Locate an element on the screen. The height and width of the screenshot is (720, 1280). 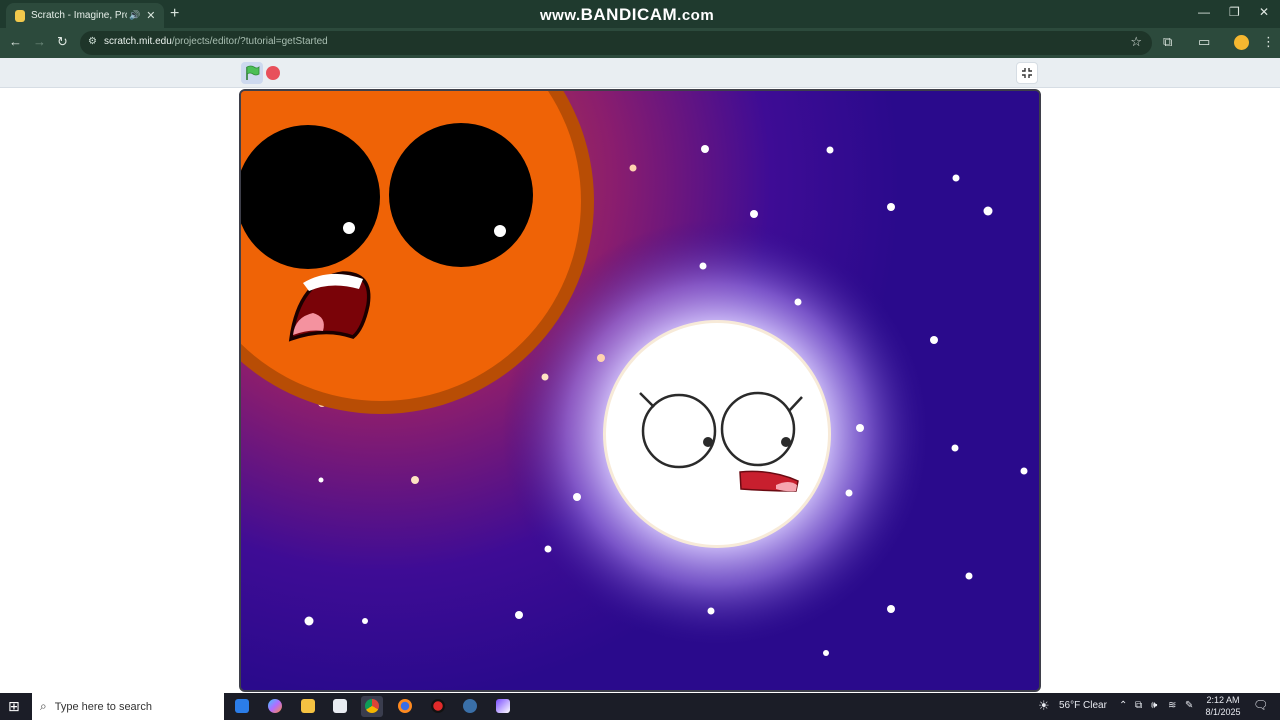
file-explorer-icon is located at coordinates (308, 706).